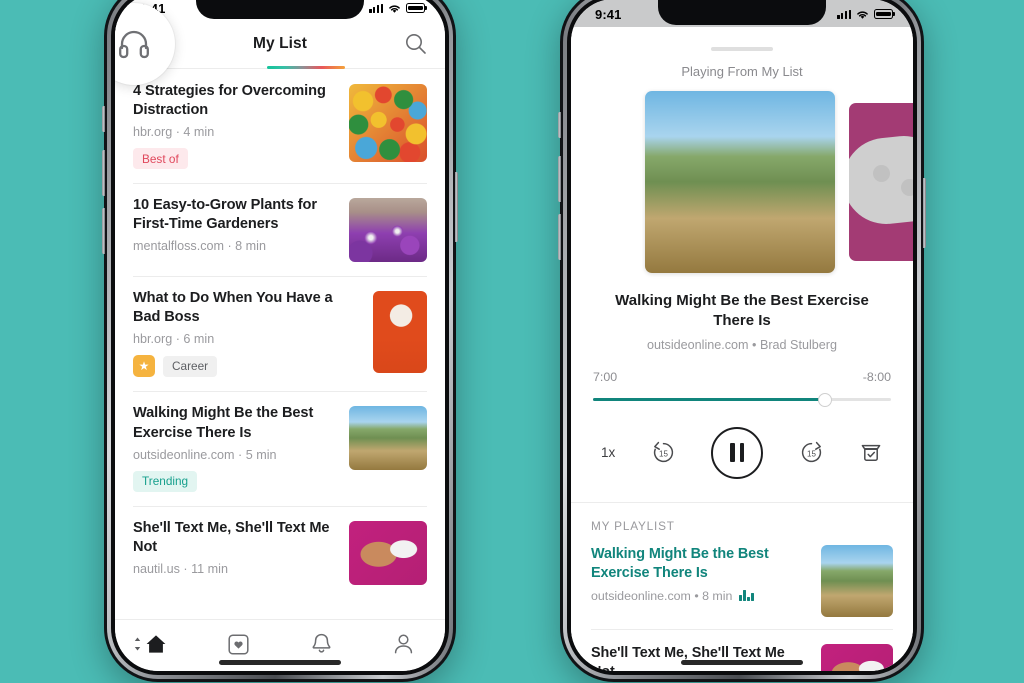  I want to click on playing-from-label: Playing From My List, so click(742, 71).